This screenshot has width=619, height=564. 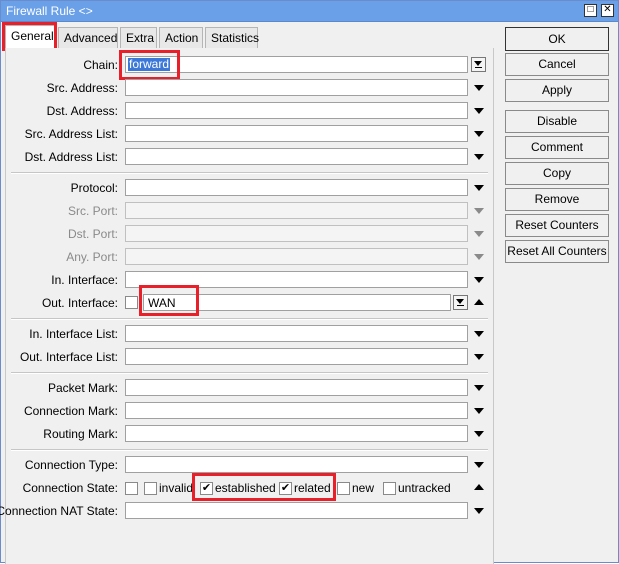 What do you see at coordinates (557, 147) in the screenshot?
I see `comment-button: Comment` at bounding box center [557, 147].